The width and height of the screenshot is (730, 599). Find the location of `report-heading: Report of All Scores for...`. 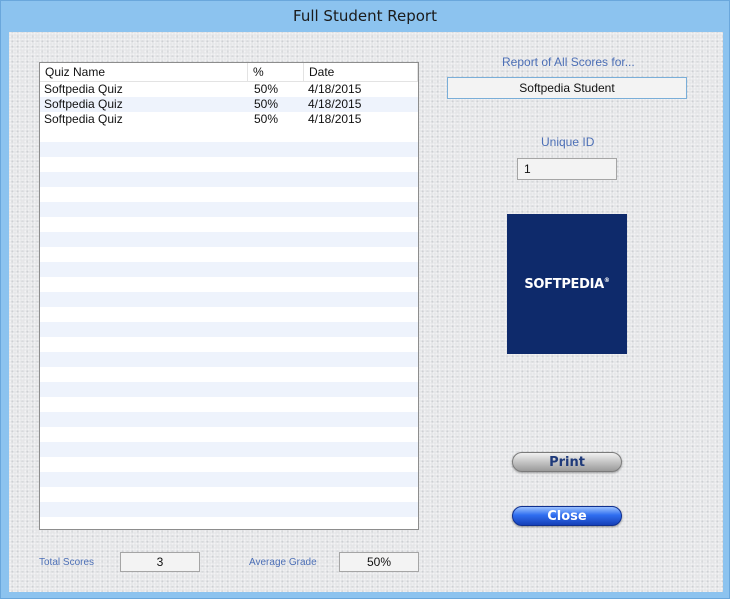

report-heading: Report of All Scores for... is located at coordinates (568, 62).